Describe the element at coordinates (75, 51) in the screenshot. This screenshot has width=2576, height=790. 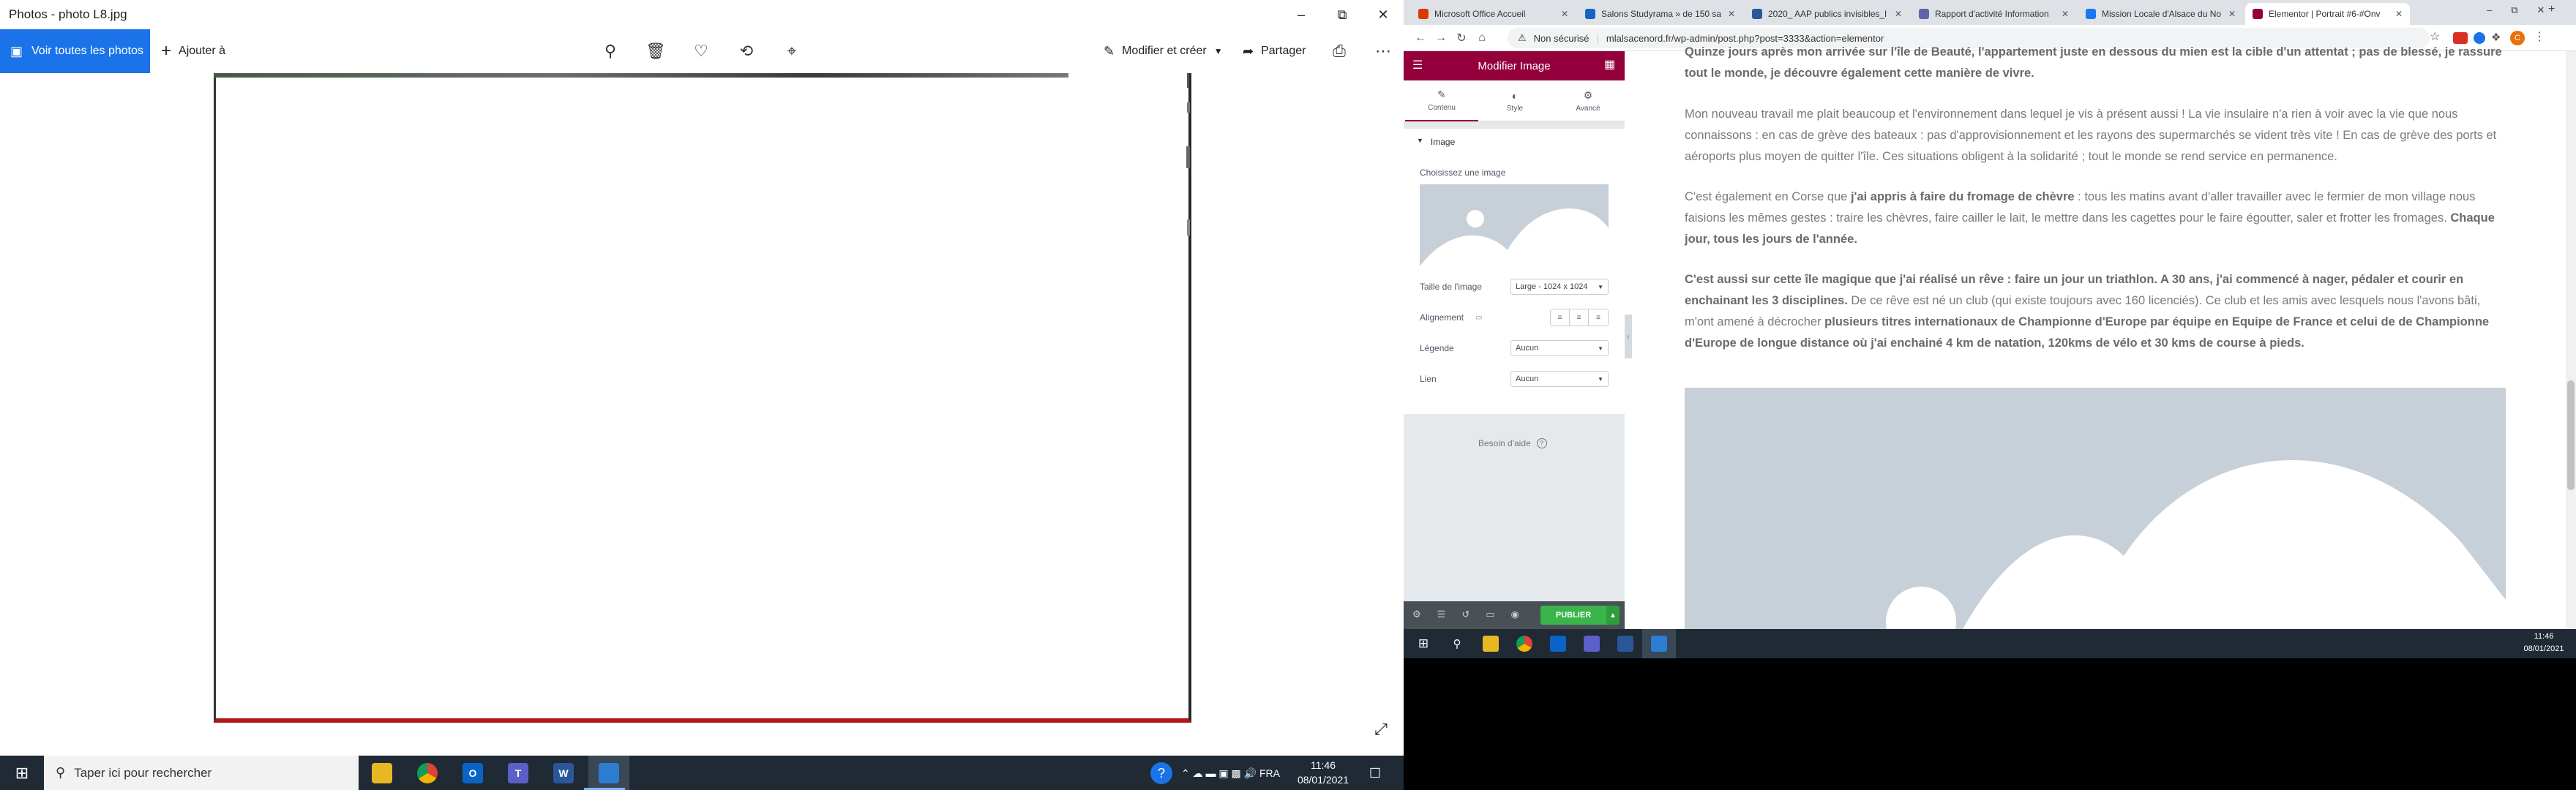
I see `see-all-photos-button: ▣ Voir toutes les photos` at that location.